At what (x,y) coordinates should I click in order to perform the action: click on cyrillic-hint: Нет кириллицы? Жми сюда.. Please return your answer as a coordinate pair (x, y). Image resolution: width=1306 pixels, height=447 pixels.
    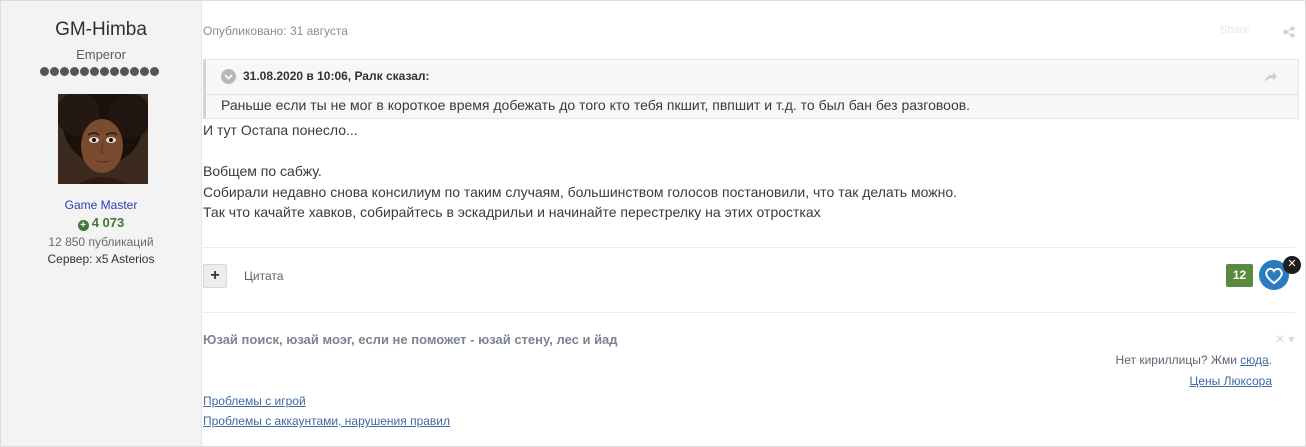
    Looking at the image, I should click on (1194, 360).